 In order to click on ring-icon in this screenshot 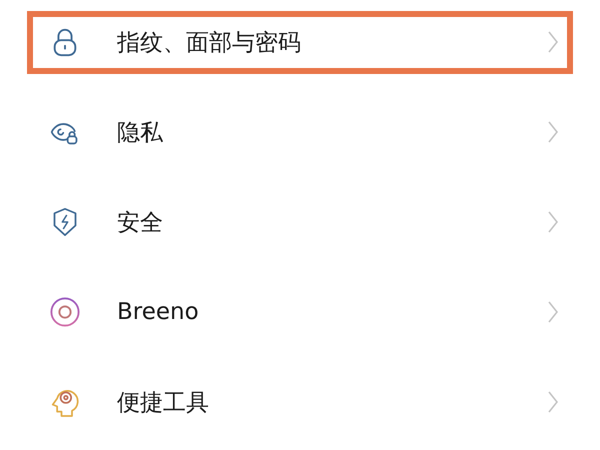, I will do `click(65, 312)`.